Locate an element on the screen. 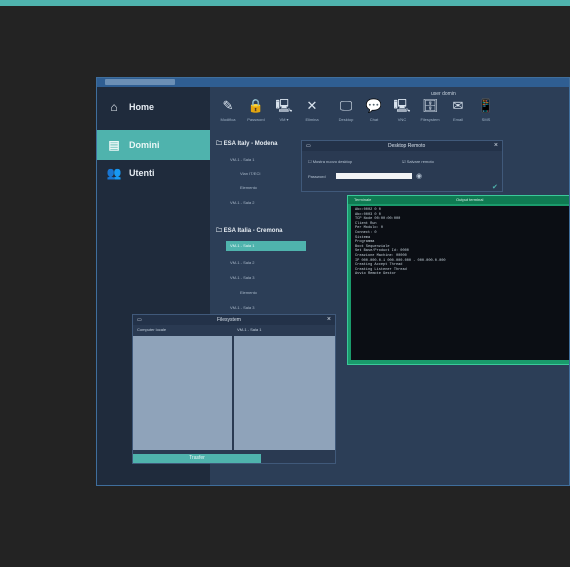 Image resolution: width=570 pixels, height=567 pixels. folder-icon: ▭ is located at coordinates (139, 320).